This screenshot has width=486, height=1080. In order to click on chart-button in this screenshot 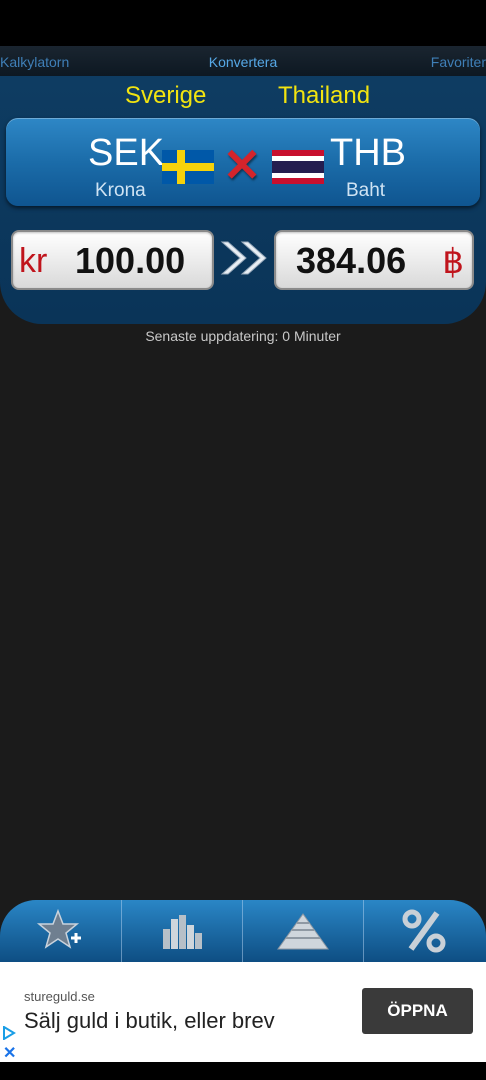, I will do `click(182, 931)`.